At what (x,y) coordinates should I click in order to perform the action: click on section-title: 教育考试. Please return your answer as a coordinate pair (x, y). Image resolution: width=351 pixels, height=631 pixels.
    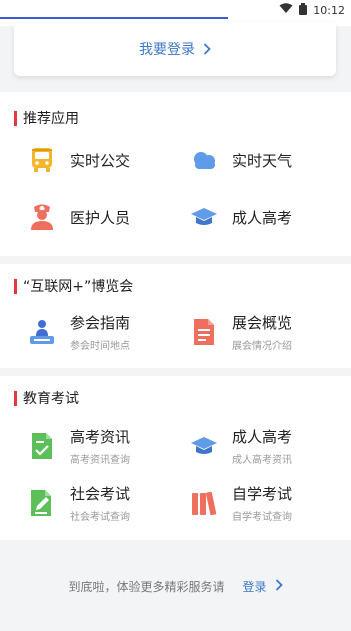
    Looking at the image, I should click on (46, 398).